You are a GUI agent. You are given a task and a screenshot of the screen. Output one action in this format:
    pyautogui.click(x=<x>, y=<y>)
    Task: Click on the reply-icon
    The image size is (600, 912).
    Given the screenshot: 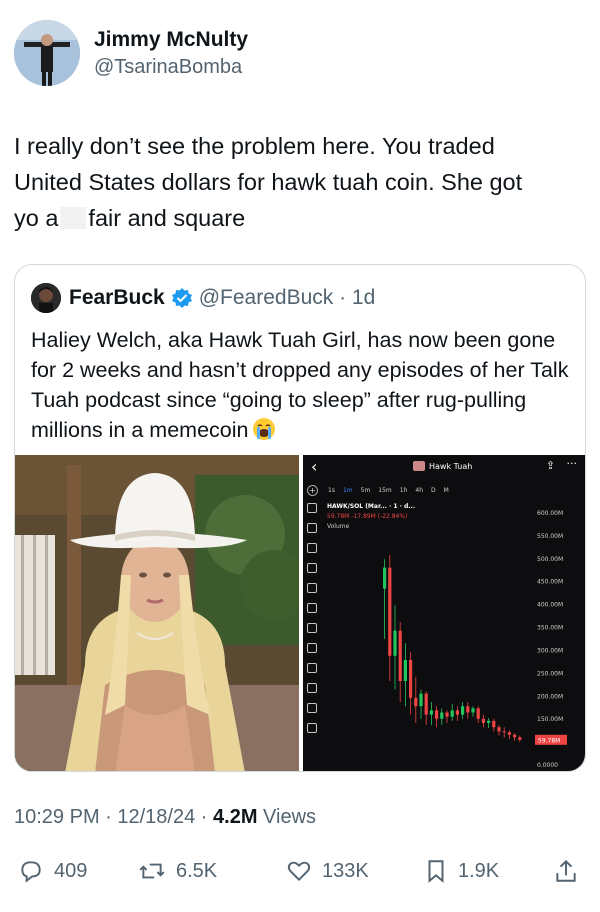 What is the action you would take?
    pyautogui.click(x=31, y=872)
    